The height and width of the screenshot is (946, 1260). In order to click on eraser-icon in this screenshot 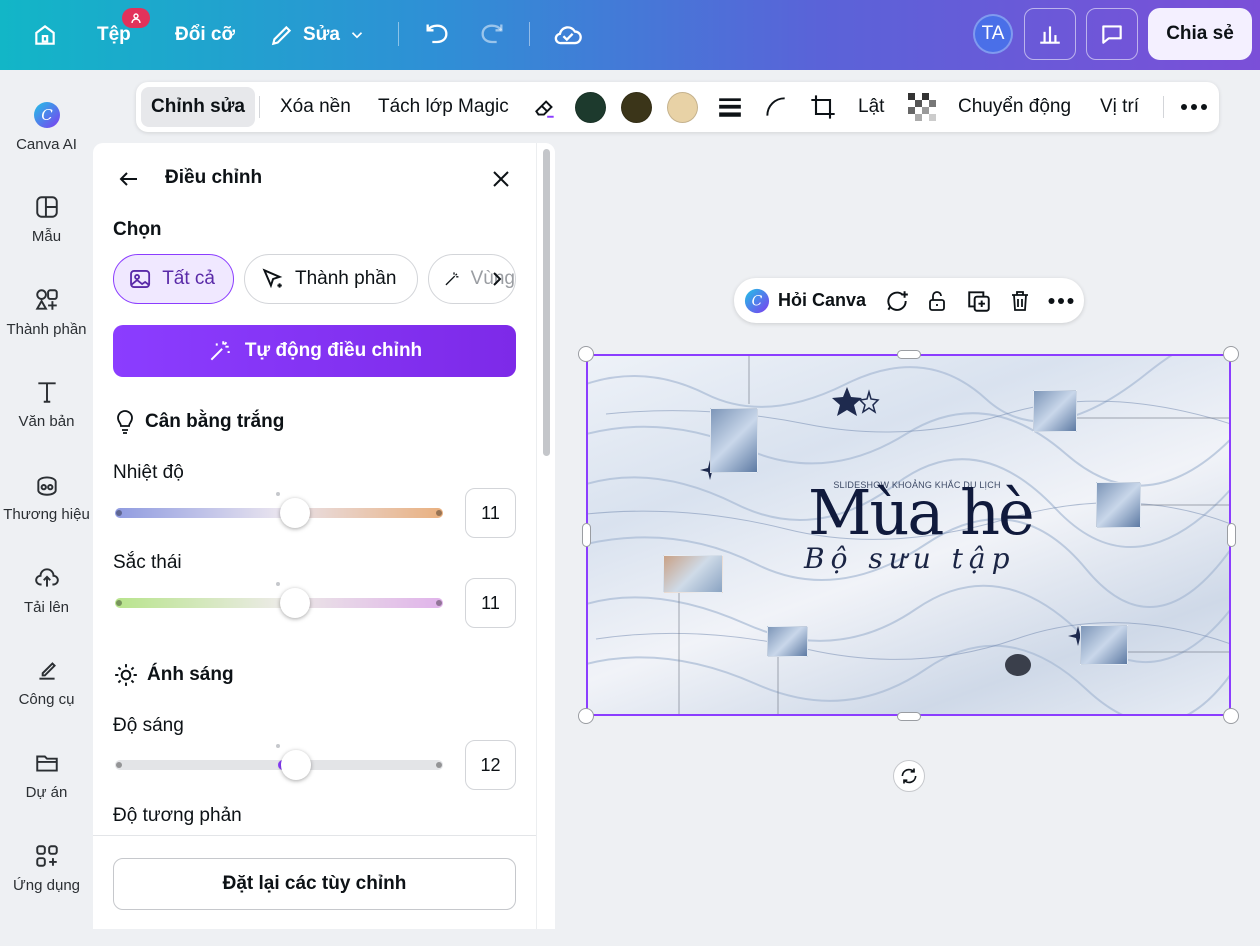, I will do `click(544, 109)`.